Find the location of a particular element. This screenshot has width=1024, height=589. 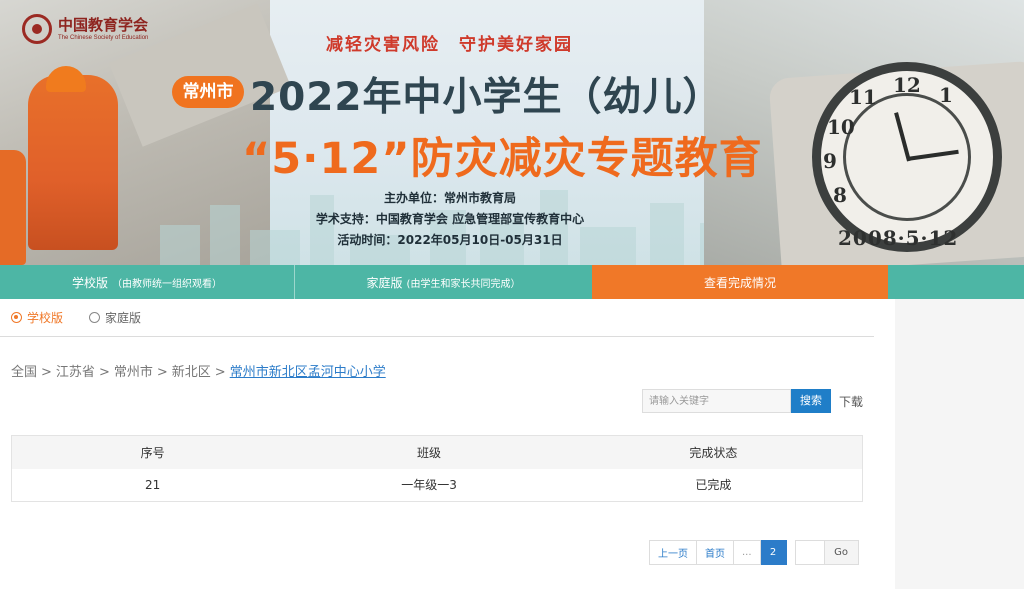

banner-title-line2: “5·12”防灾减灾专题教育 is located at coordinates (502, 159).